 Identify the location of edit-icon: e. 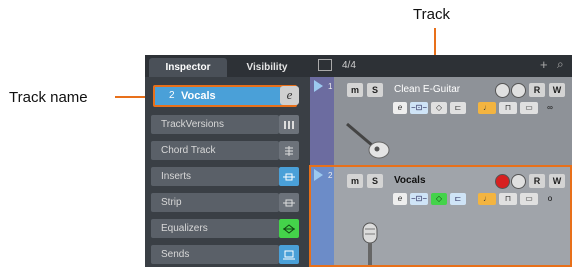
(400, 108).